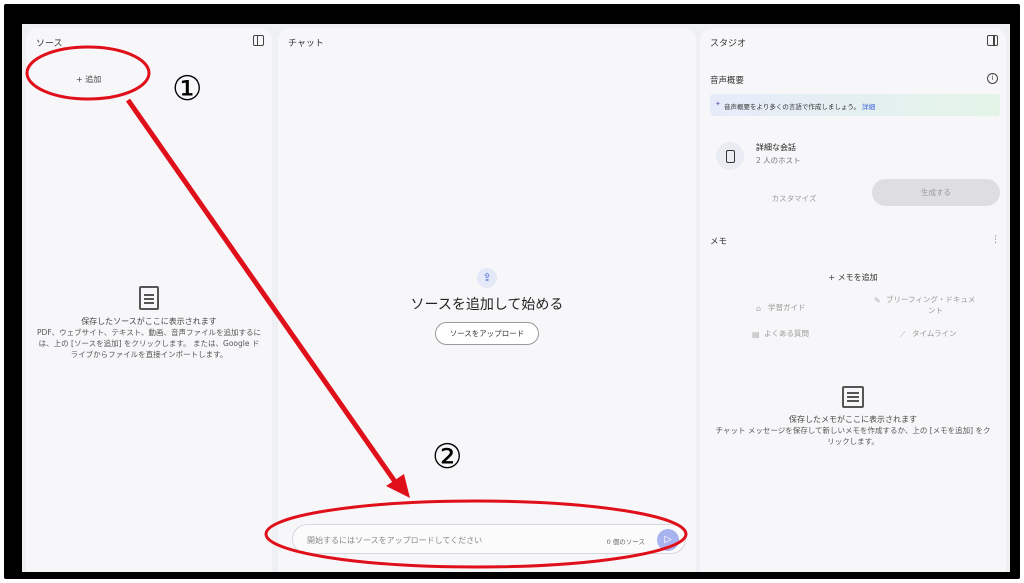  What do you see at coordinates (187, 89) in the screenshot?
I see `annotation-marker-1: ①` at bounding box center [187, 89].